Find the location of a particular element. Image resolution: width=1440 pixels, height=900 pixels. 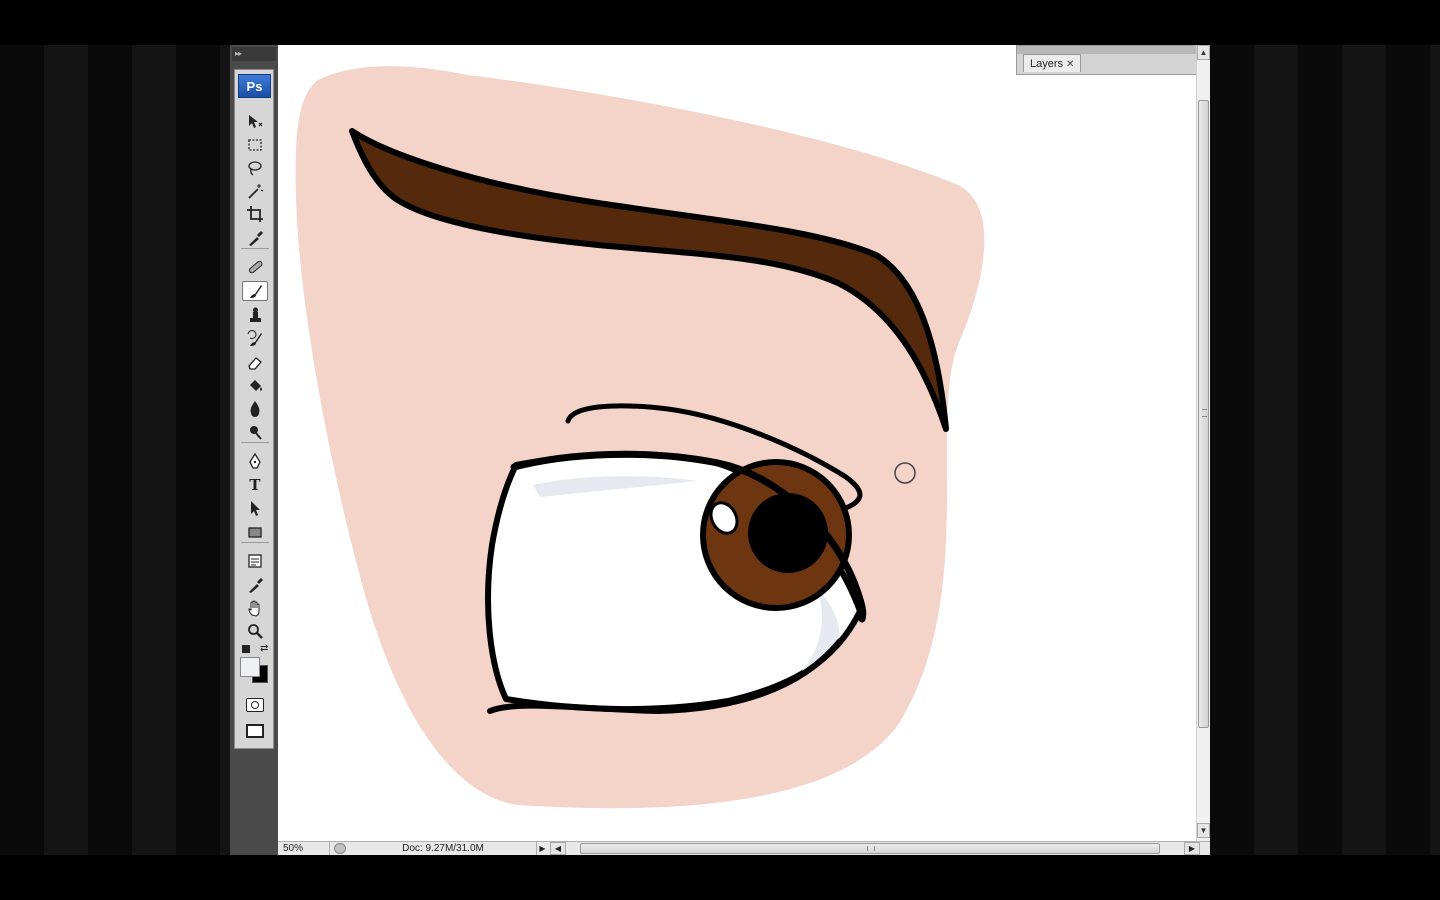

close-icon: ✕ is located at coordinates (1070, 64).